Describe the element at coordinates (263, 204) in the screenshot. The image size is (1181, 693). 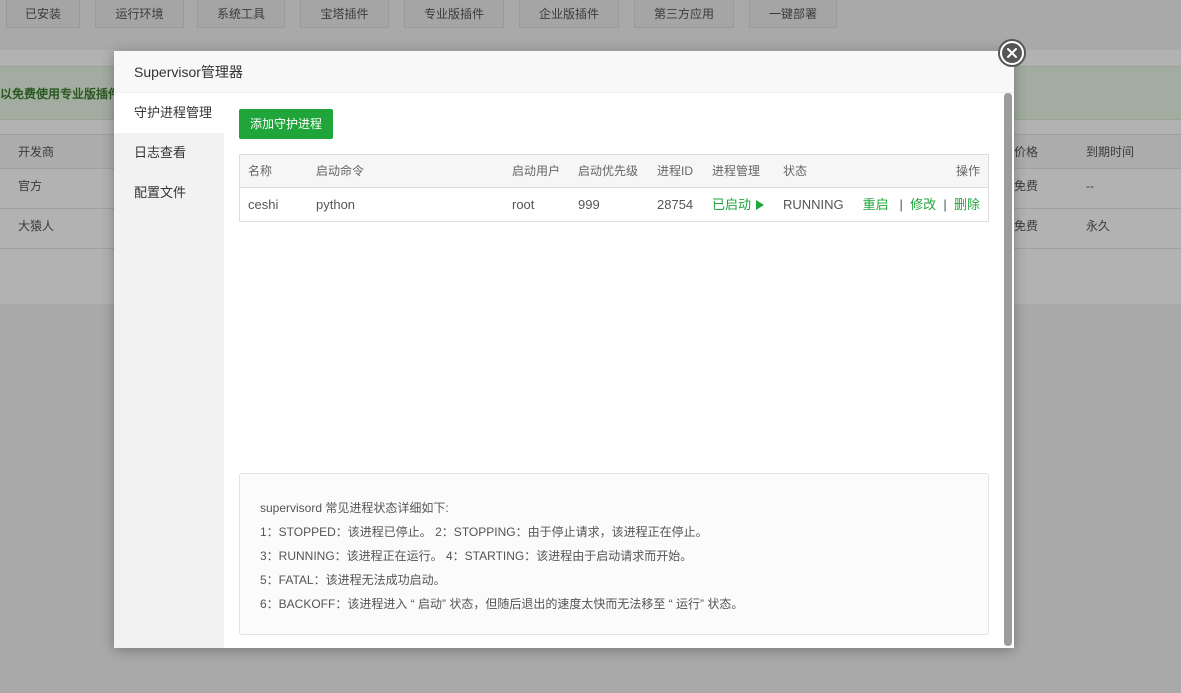
I see `process-name: ceshi` at that location.